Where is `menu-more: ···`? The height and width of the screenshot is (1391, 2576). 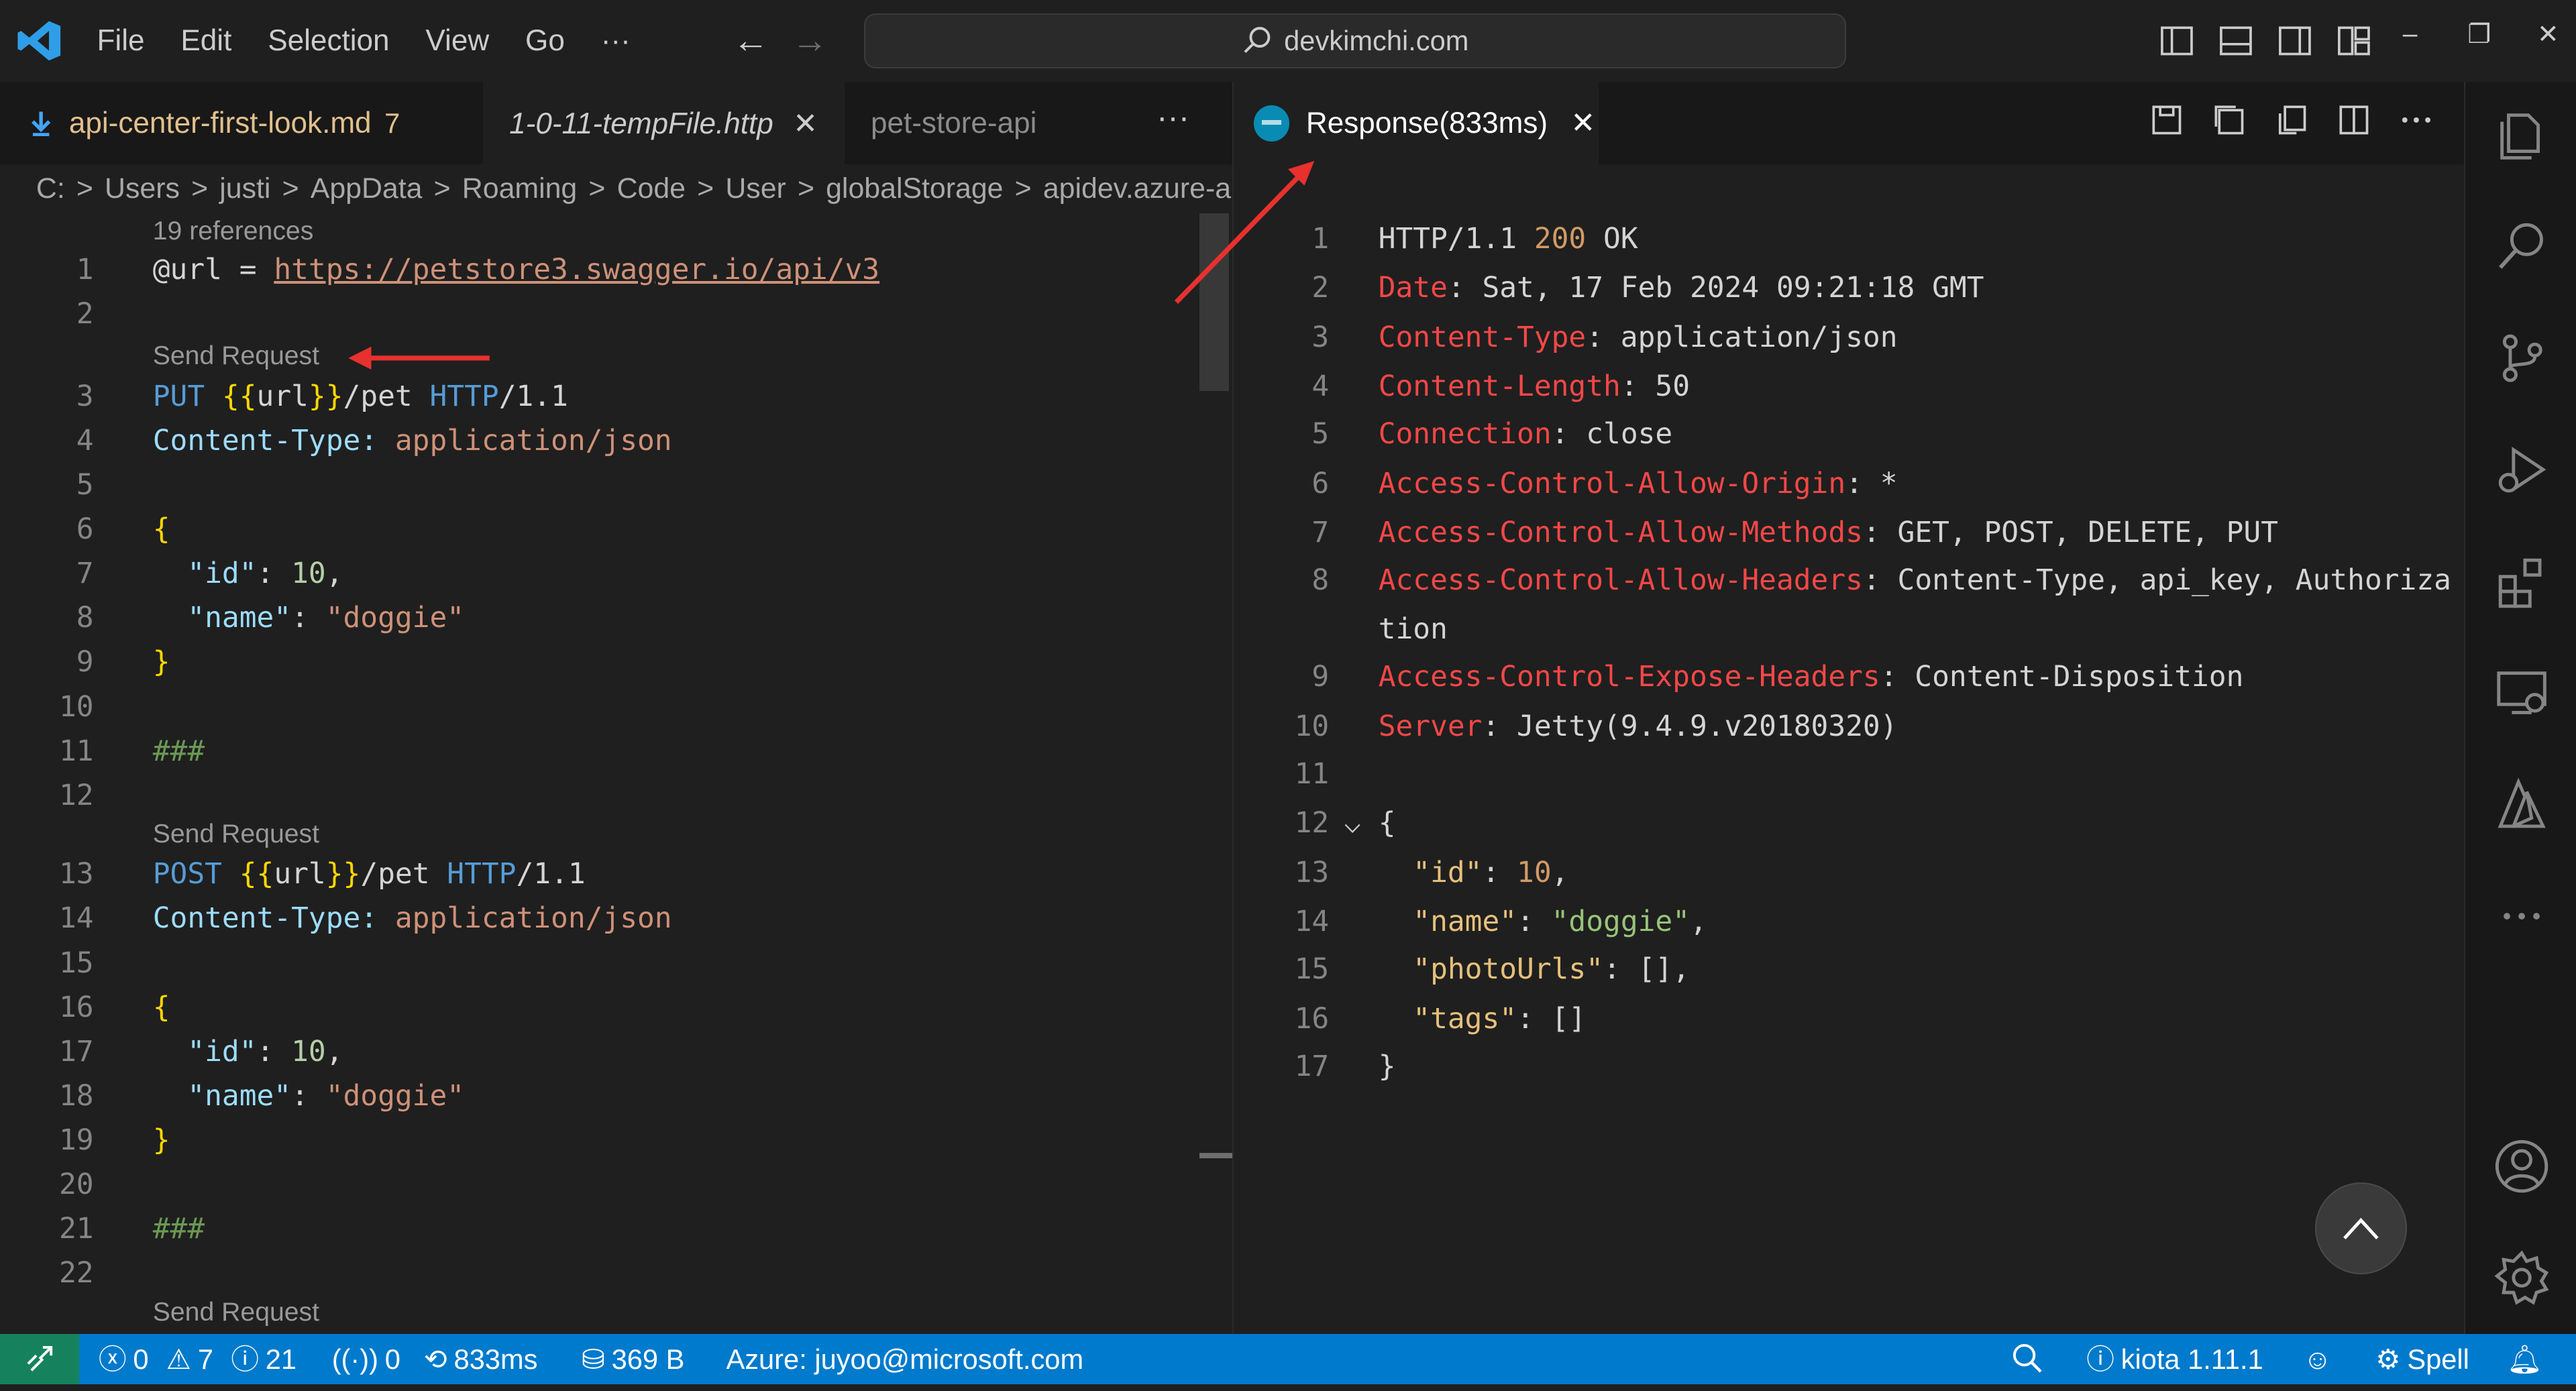 menu-more: ··· is located at coordinates (616, 41).